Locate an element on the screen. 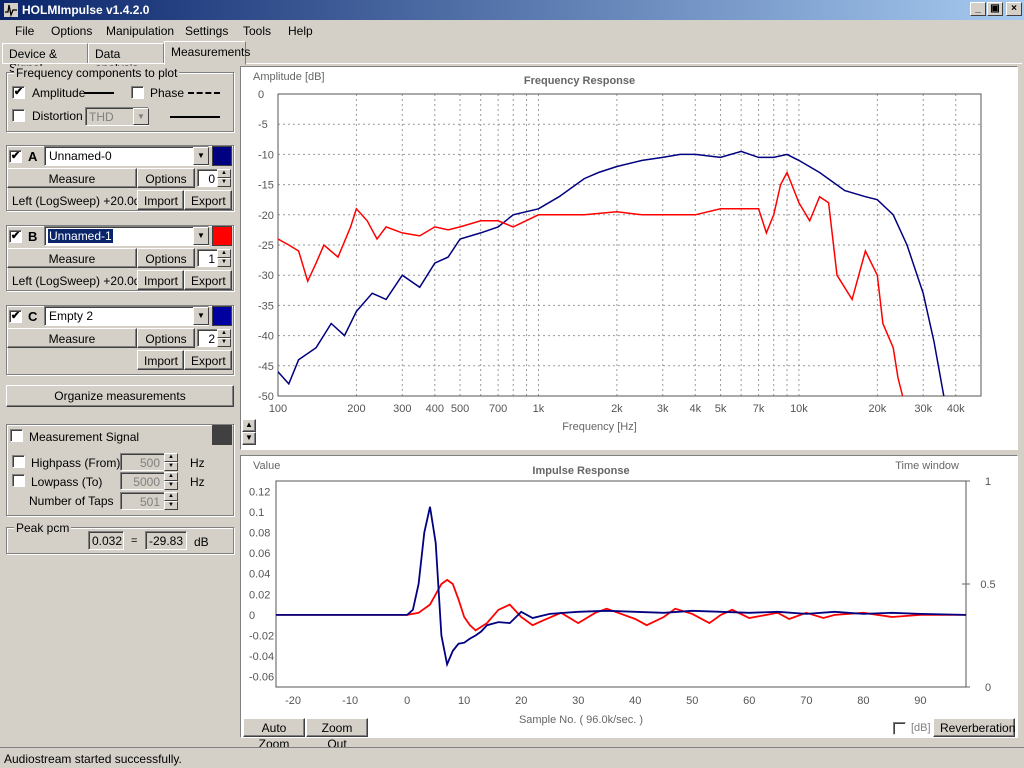  y-tick-label: -30 is located at coordinates (266, 276).